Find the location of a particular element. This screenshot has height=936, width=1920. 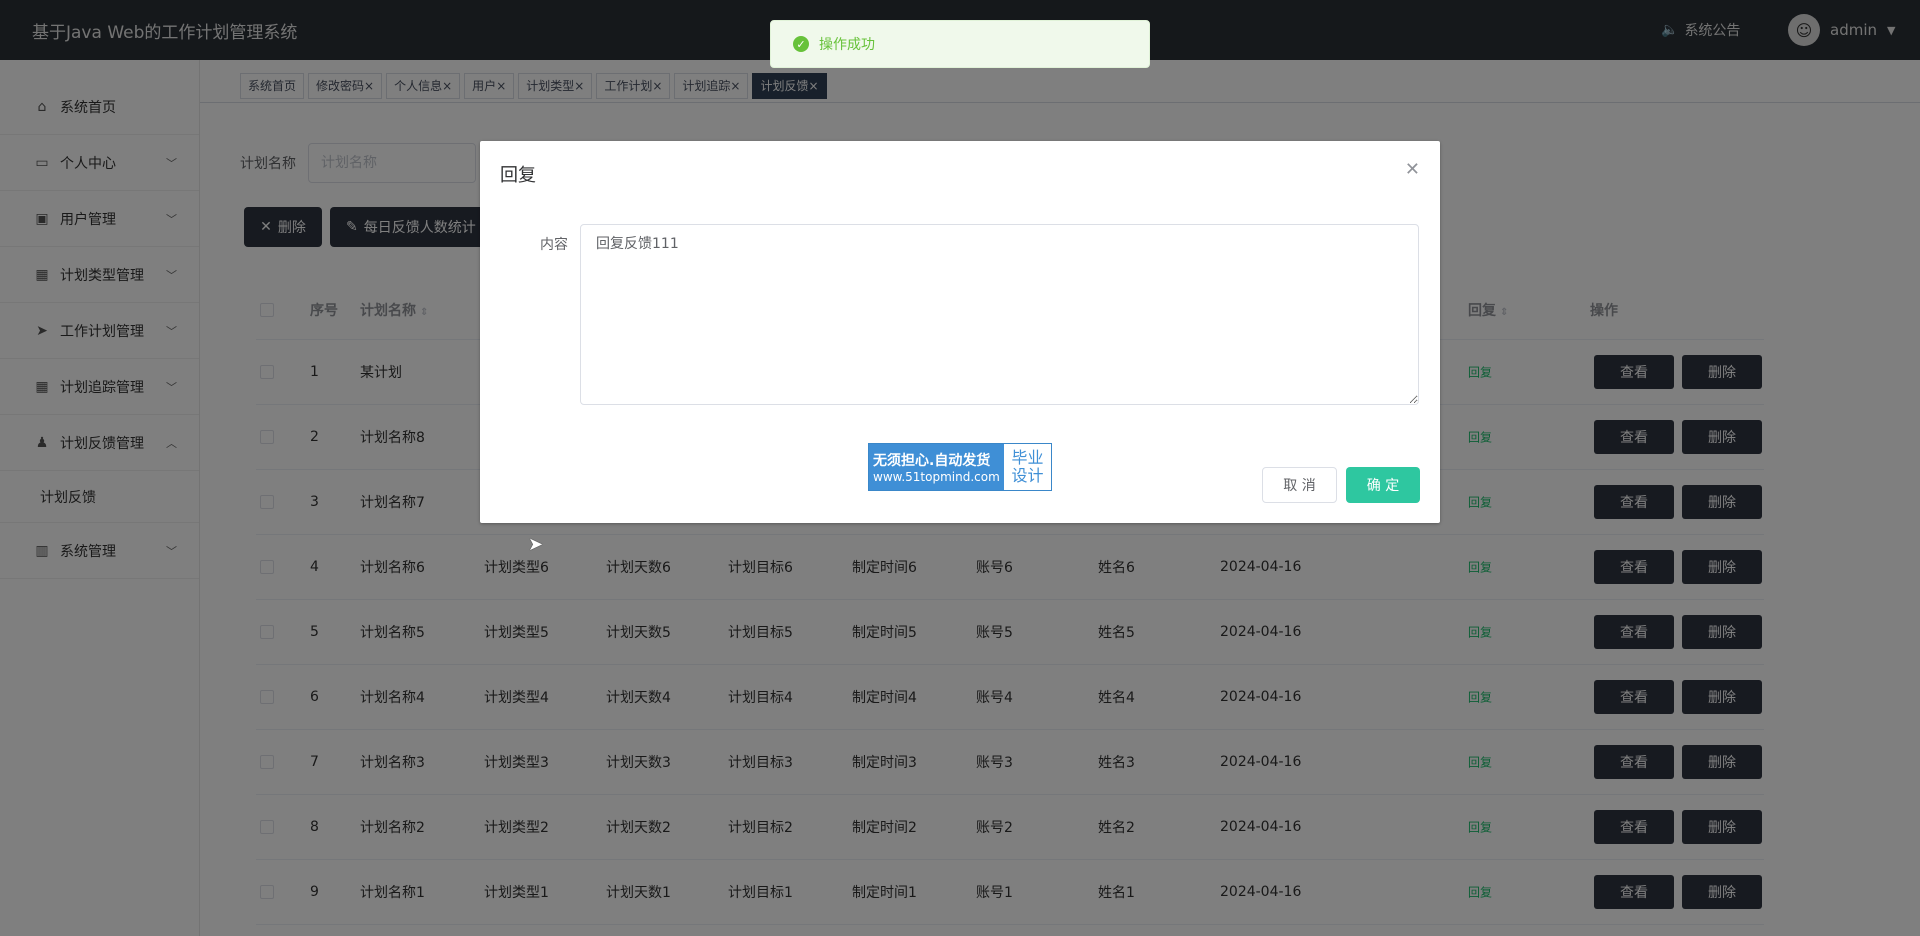

watermark-line1: 无须担心.自动发货 is located at coordinates (932, 461).